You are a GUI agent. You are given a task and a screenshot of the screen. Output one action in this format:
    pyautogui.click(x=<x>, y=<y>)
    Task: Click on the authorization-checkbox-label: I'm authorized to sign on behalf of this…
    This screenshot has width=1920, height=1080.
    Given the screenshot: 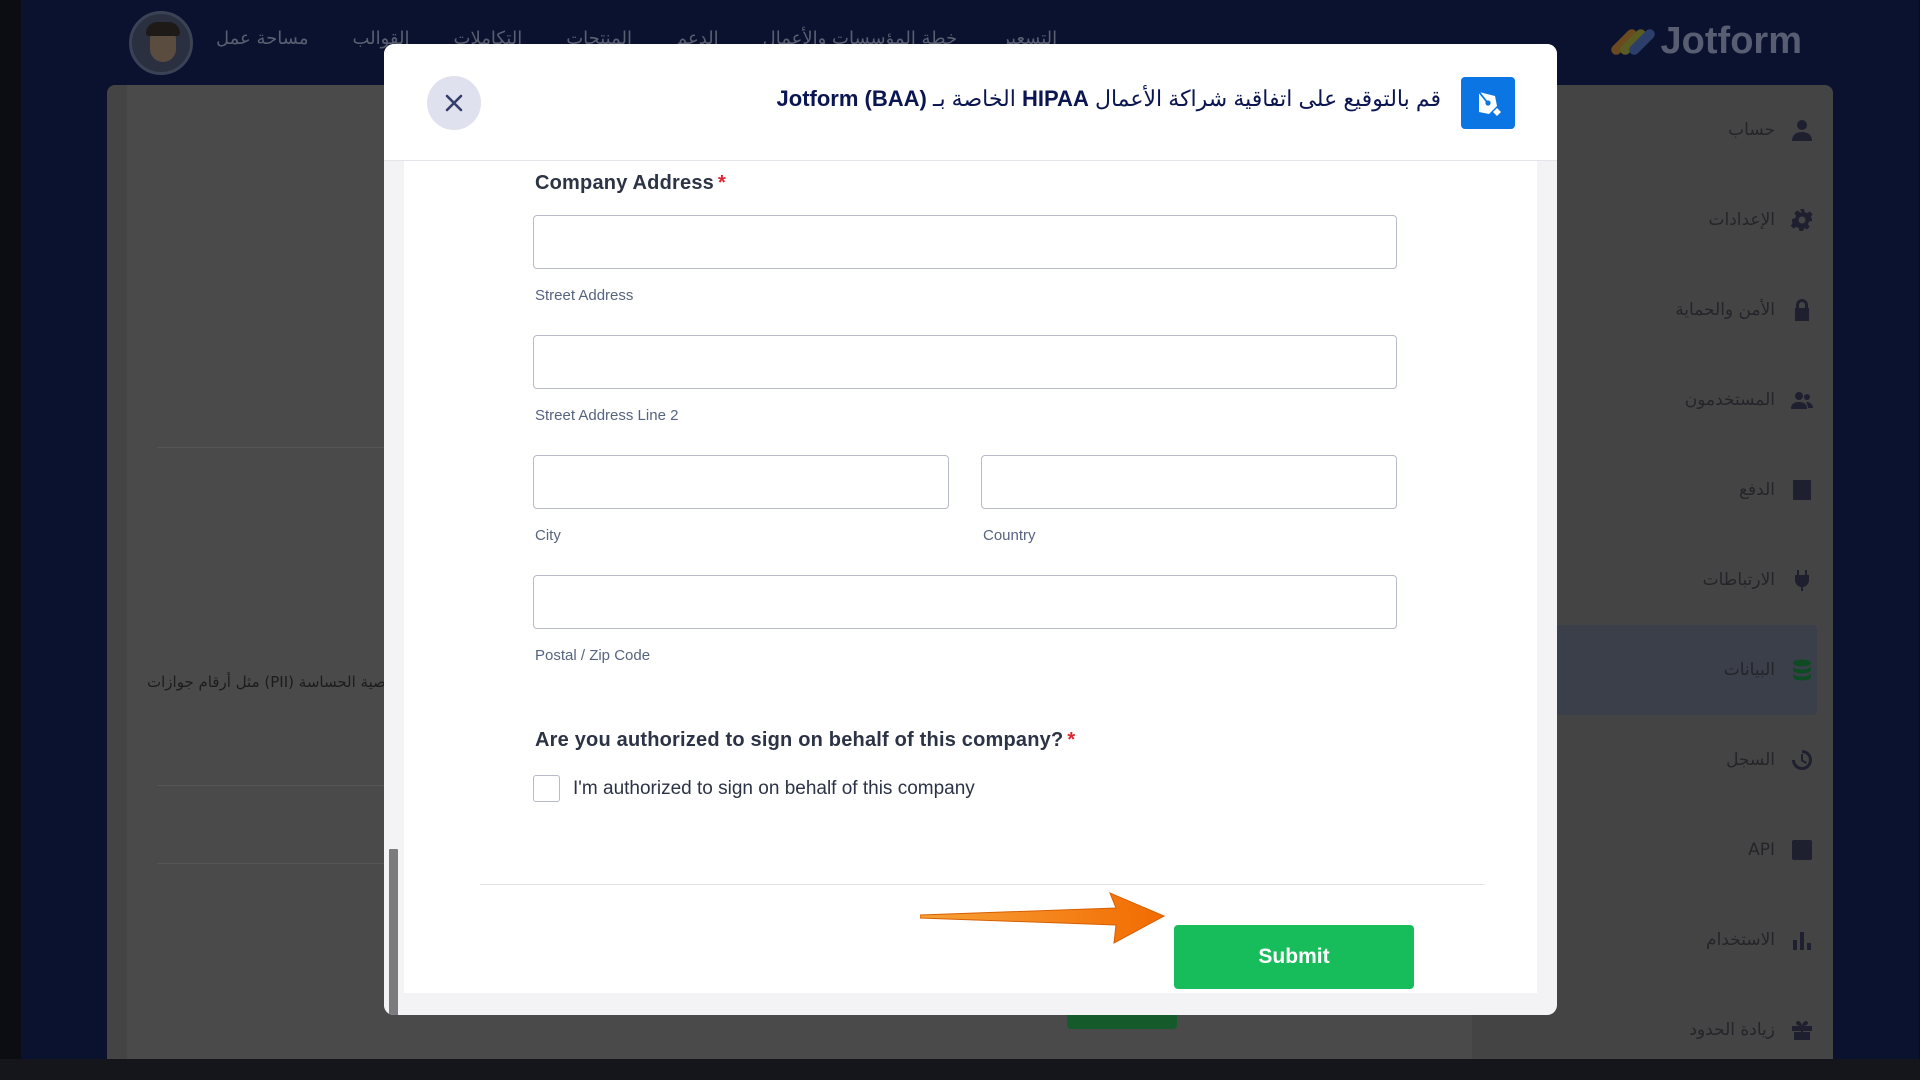 What is the action you would take?
    pyautogui.click(x=774, y=789)
    